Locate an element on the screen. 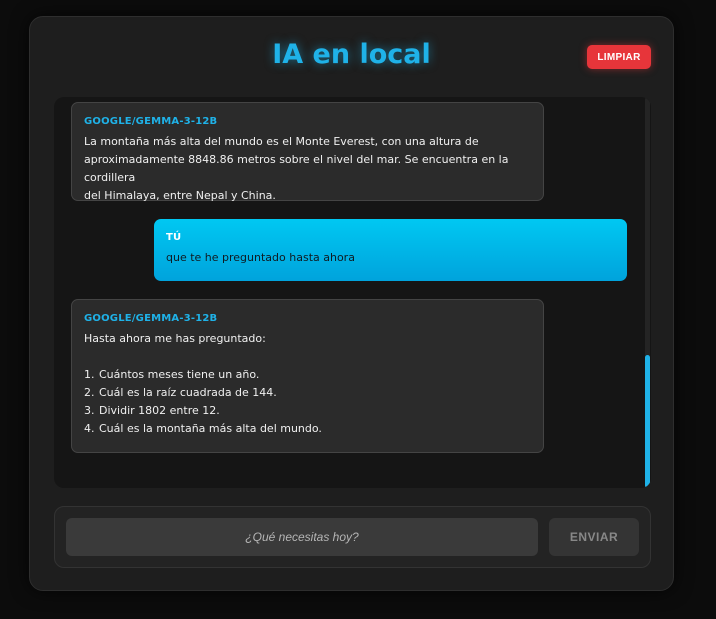 This screenshot has width=716, height=619. user-message: TÚ que te he preguntado hasta ahora is located at coordinates (390, 250).